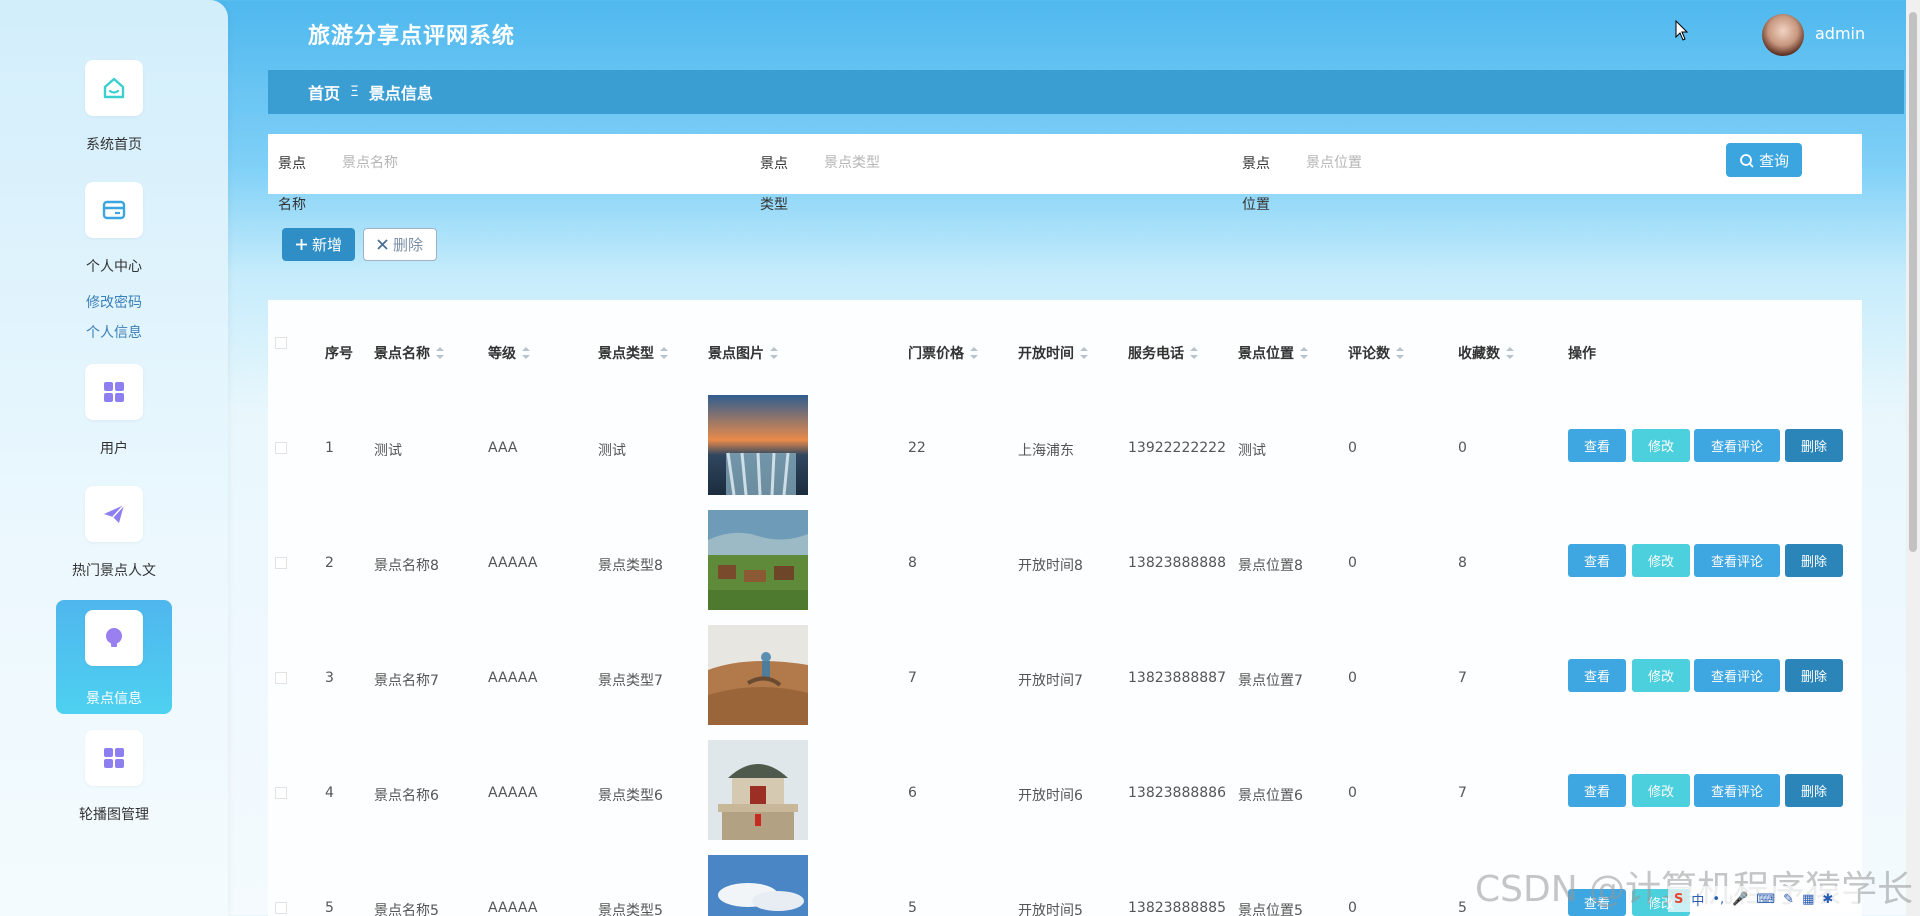 Image resolution: width=1920 pixels, height=916 pixels. Describe the element at coordinates (758, 675) in the screenshot. I see `attraction-image-desert` at that location.